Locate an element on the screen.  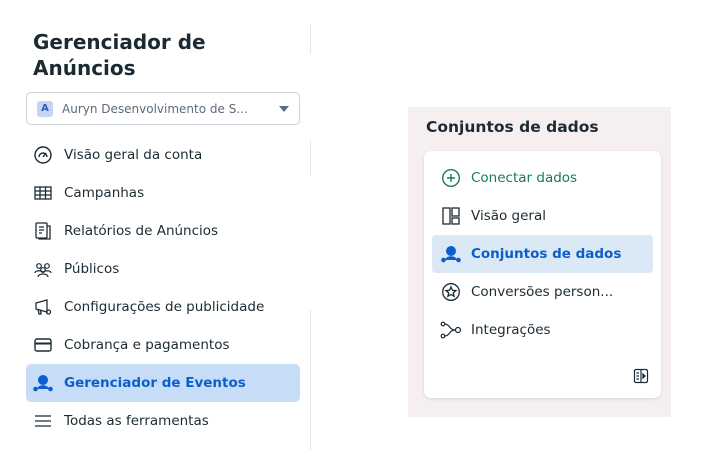
sidebar-item-label: Configurações de publicidade is located at coordinates (164, 307).